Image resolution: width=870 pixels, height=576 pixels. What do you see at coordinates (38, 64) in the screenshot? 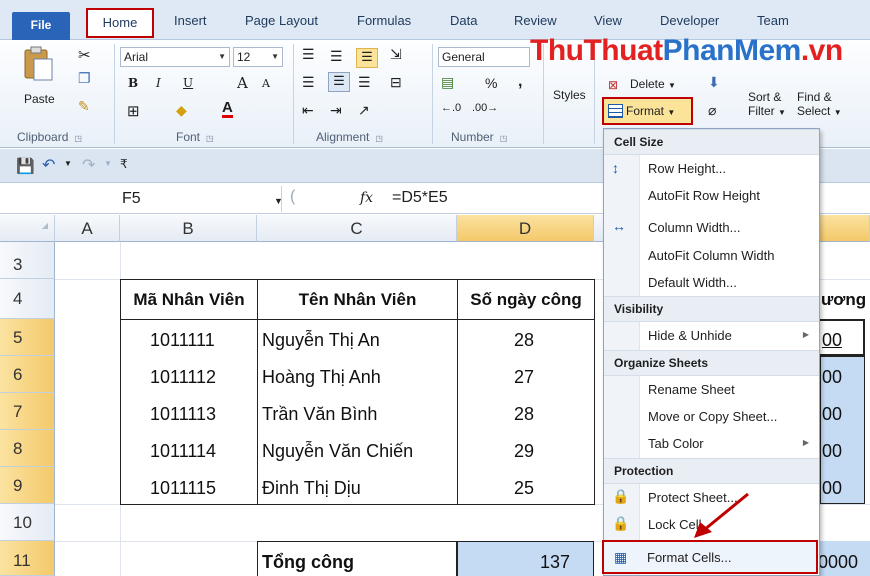
I see `paste-icon` at bounding box center [38, 64].